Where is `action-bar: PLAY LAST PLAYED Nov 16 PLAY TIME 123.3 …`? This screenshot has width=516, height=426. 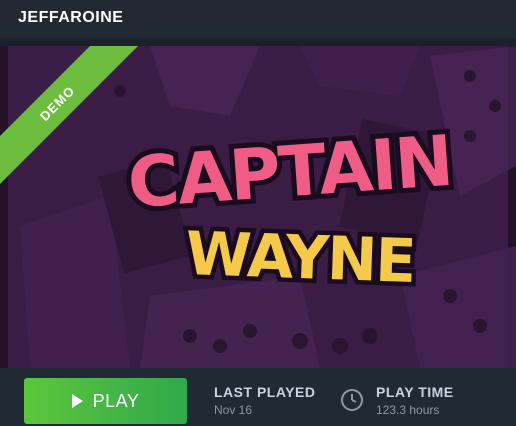 action-bar: PLAY LAST PLAYED Nov 16 PLAY TIME 123.3 … is located at coordinates (258, 397).